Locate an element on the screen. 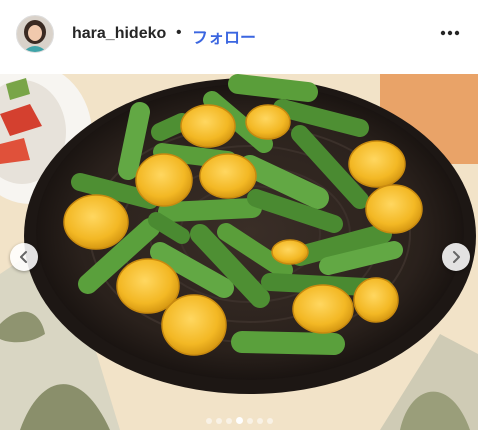  follow-button: フォロー is located at coordinates (224, 36).